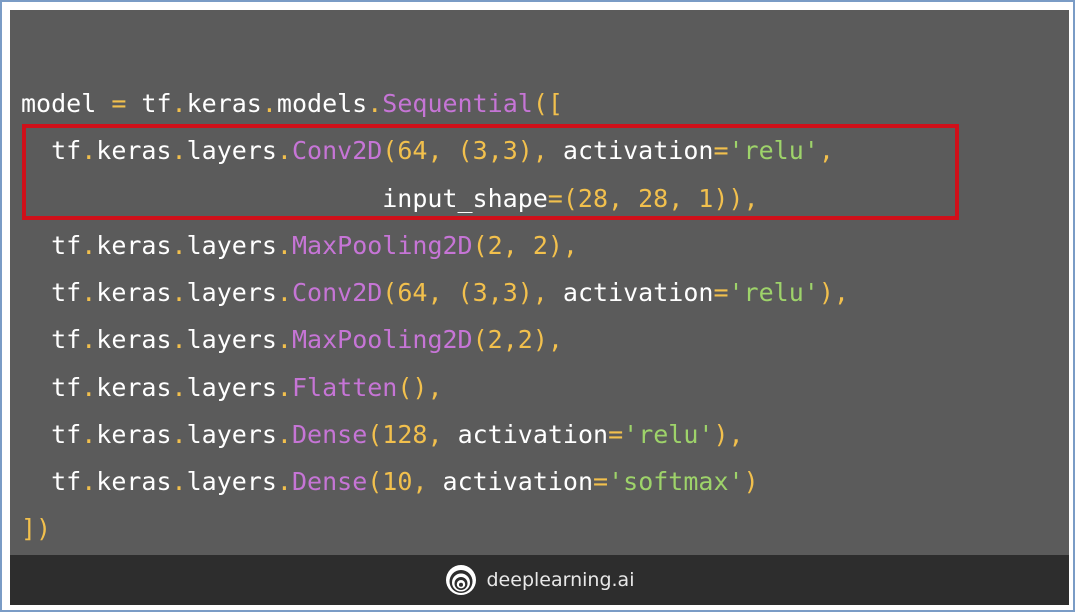 The image size is (1075, 612). Describe the element at coordinates (66, 103) in the screenshot. I see `code-token: model` at that location.